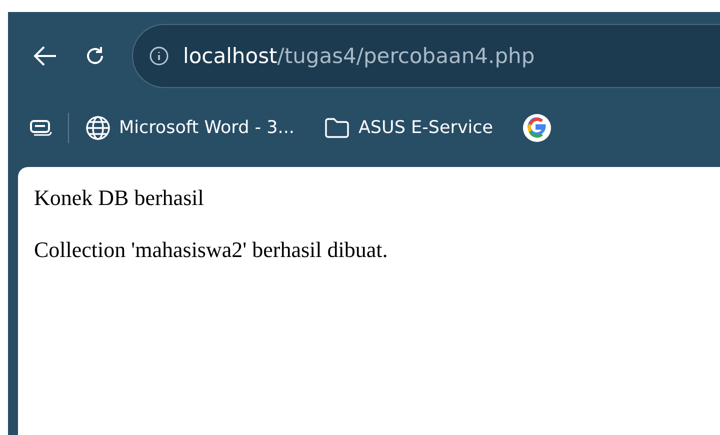  What do you see at coordinates (159, 56) in the screenshot?
I see `info-icon` at bounding box center [159, 56].